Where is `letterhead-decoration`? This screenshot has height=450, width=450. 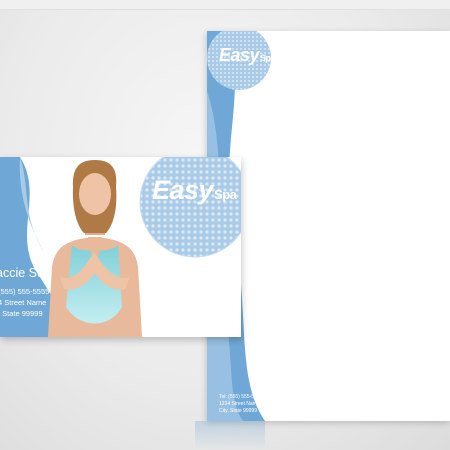
letterhead-decoration is located at coordinates (239, 226).